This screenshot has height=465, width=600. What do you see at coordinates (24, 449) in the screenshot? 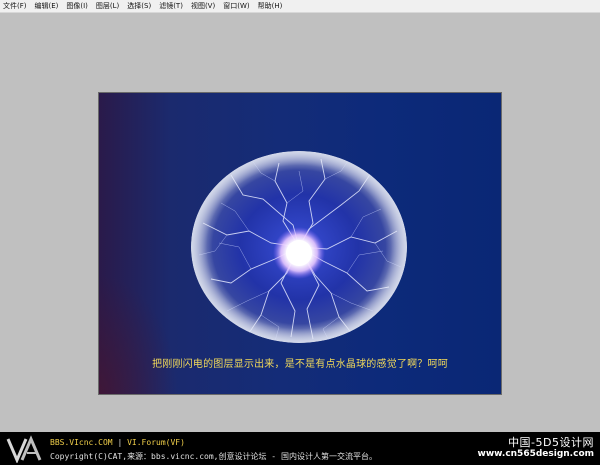
I see `va-logo-icon` at bounding box center [24, 449].